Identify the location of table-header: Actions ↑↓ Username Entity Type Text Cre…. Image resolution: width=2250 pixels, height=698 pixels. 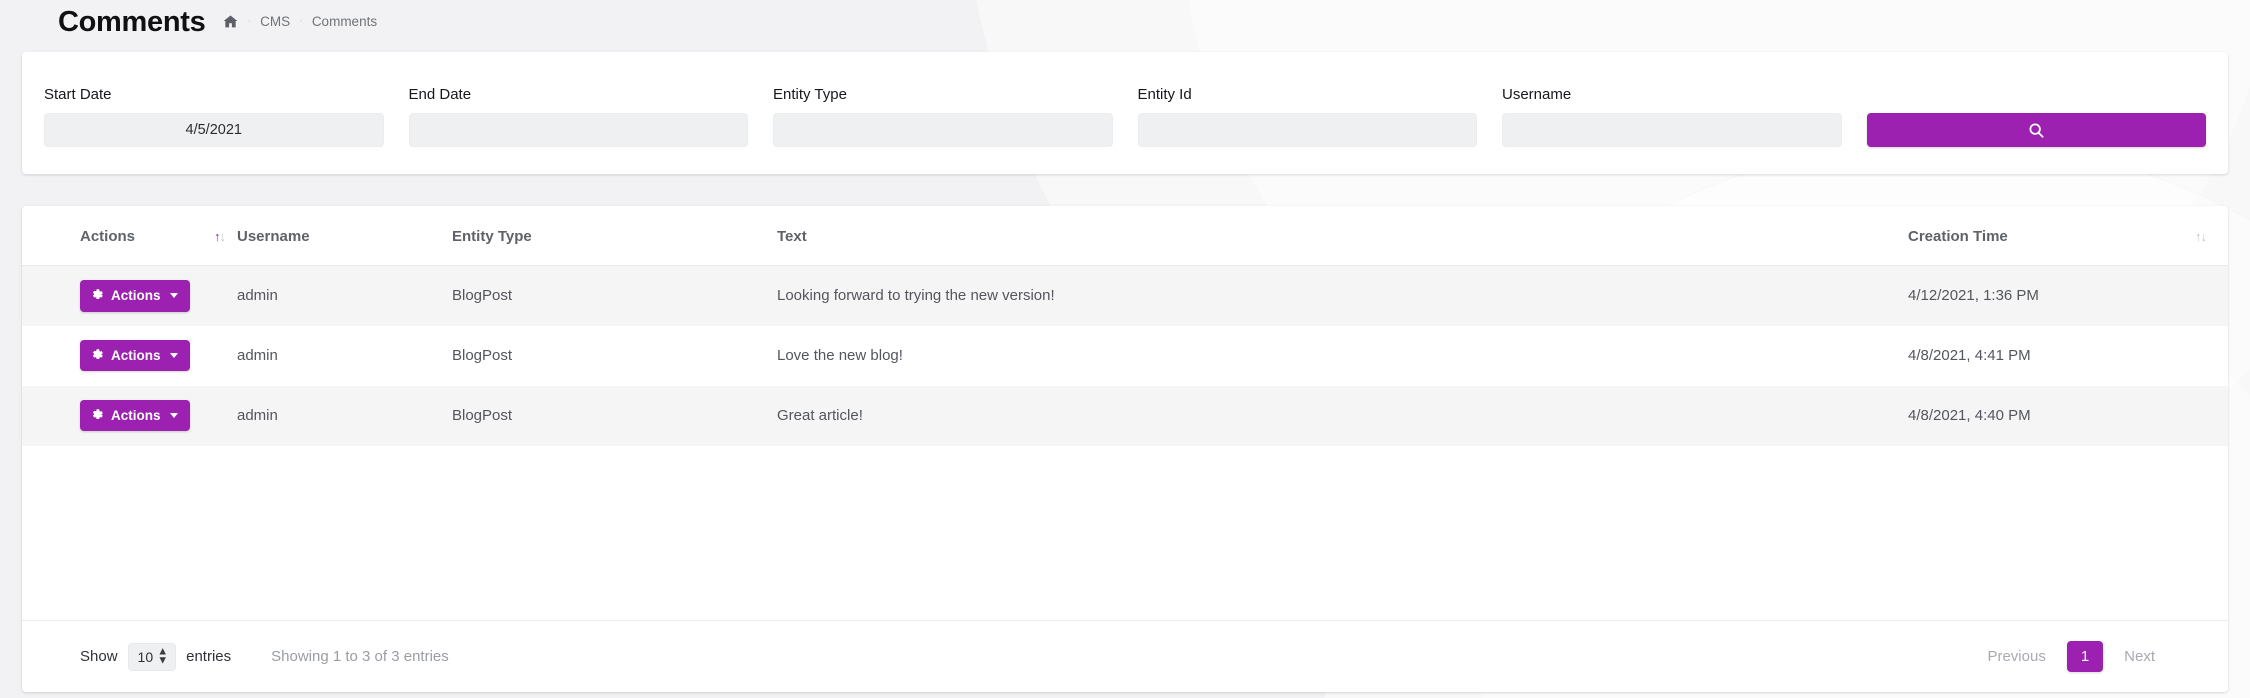
(1125, 236).